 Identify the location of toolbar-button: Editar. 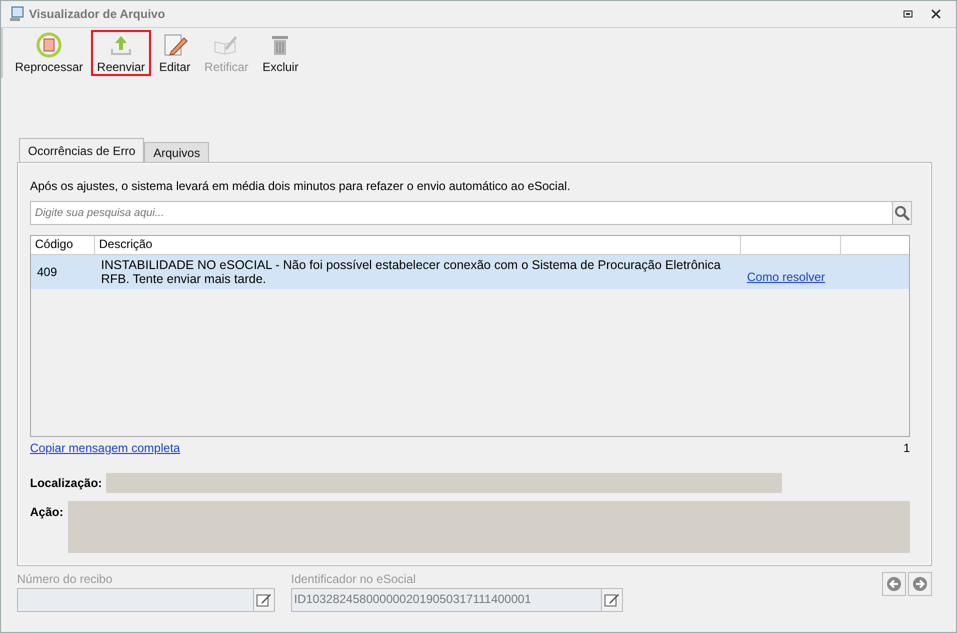
(174, 53).